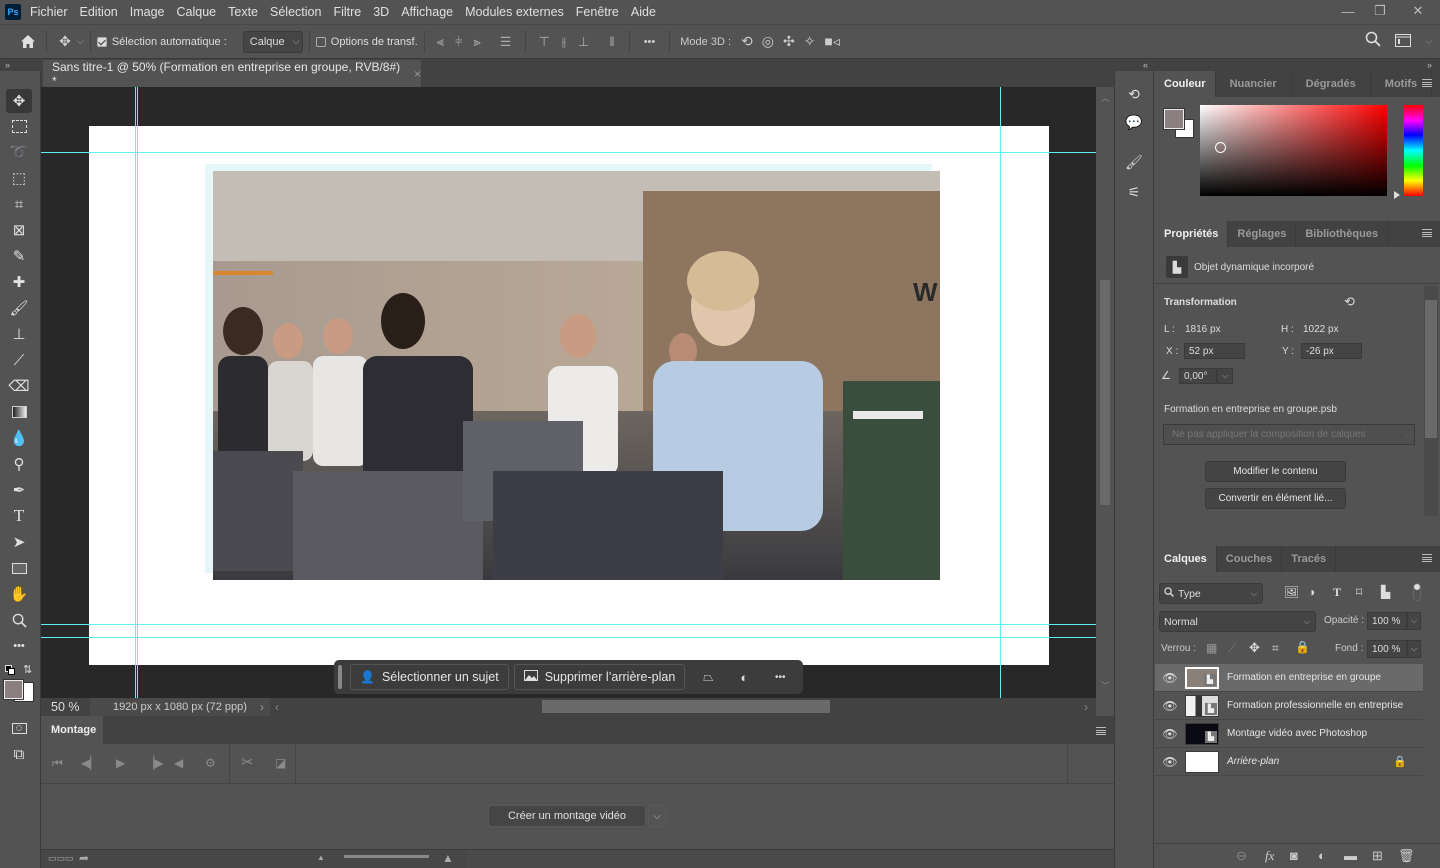 This screenshot has width=1440, height=868. Describe the element at coordinates (1211, 648) in the screenshot. I see `lock-transparent-pixels-icon: ▦` at that location.